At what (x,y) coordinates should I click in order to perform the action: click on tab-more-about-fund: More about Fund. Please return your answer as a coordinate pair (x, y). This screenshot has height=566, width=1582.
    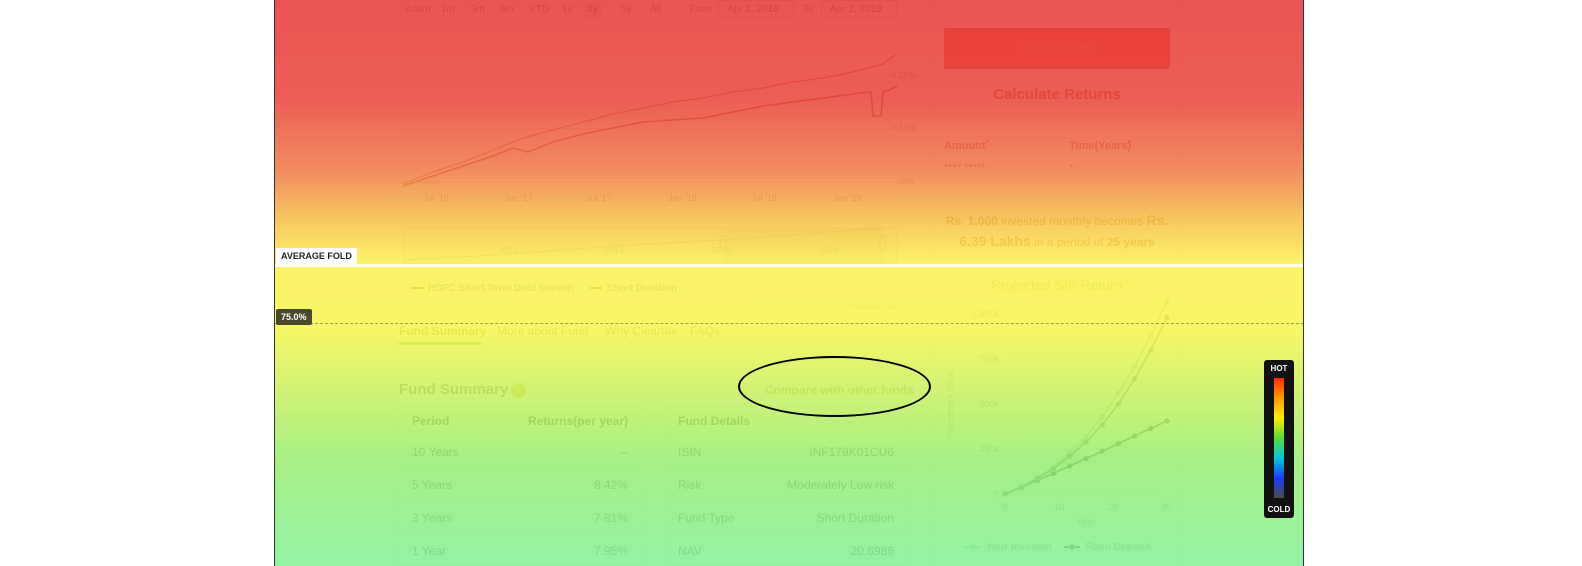
    Looking at the image, I should click on (542, 331).